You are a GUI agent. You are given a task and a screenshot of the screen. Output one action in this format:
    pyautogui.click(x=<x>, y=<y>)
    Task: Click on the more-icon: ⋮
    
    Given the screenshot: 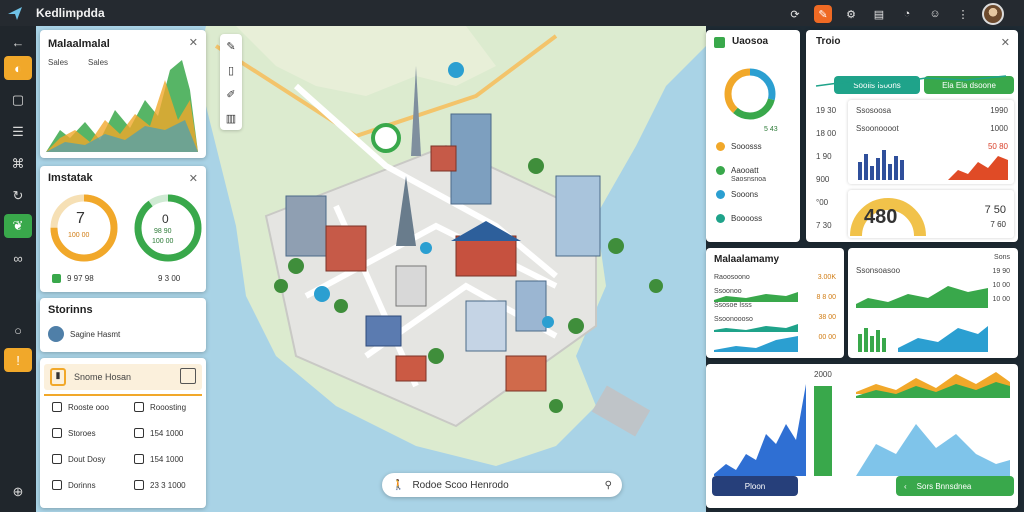 What is the action you would take?
    pyautogui.click(x=963, y=14)
    